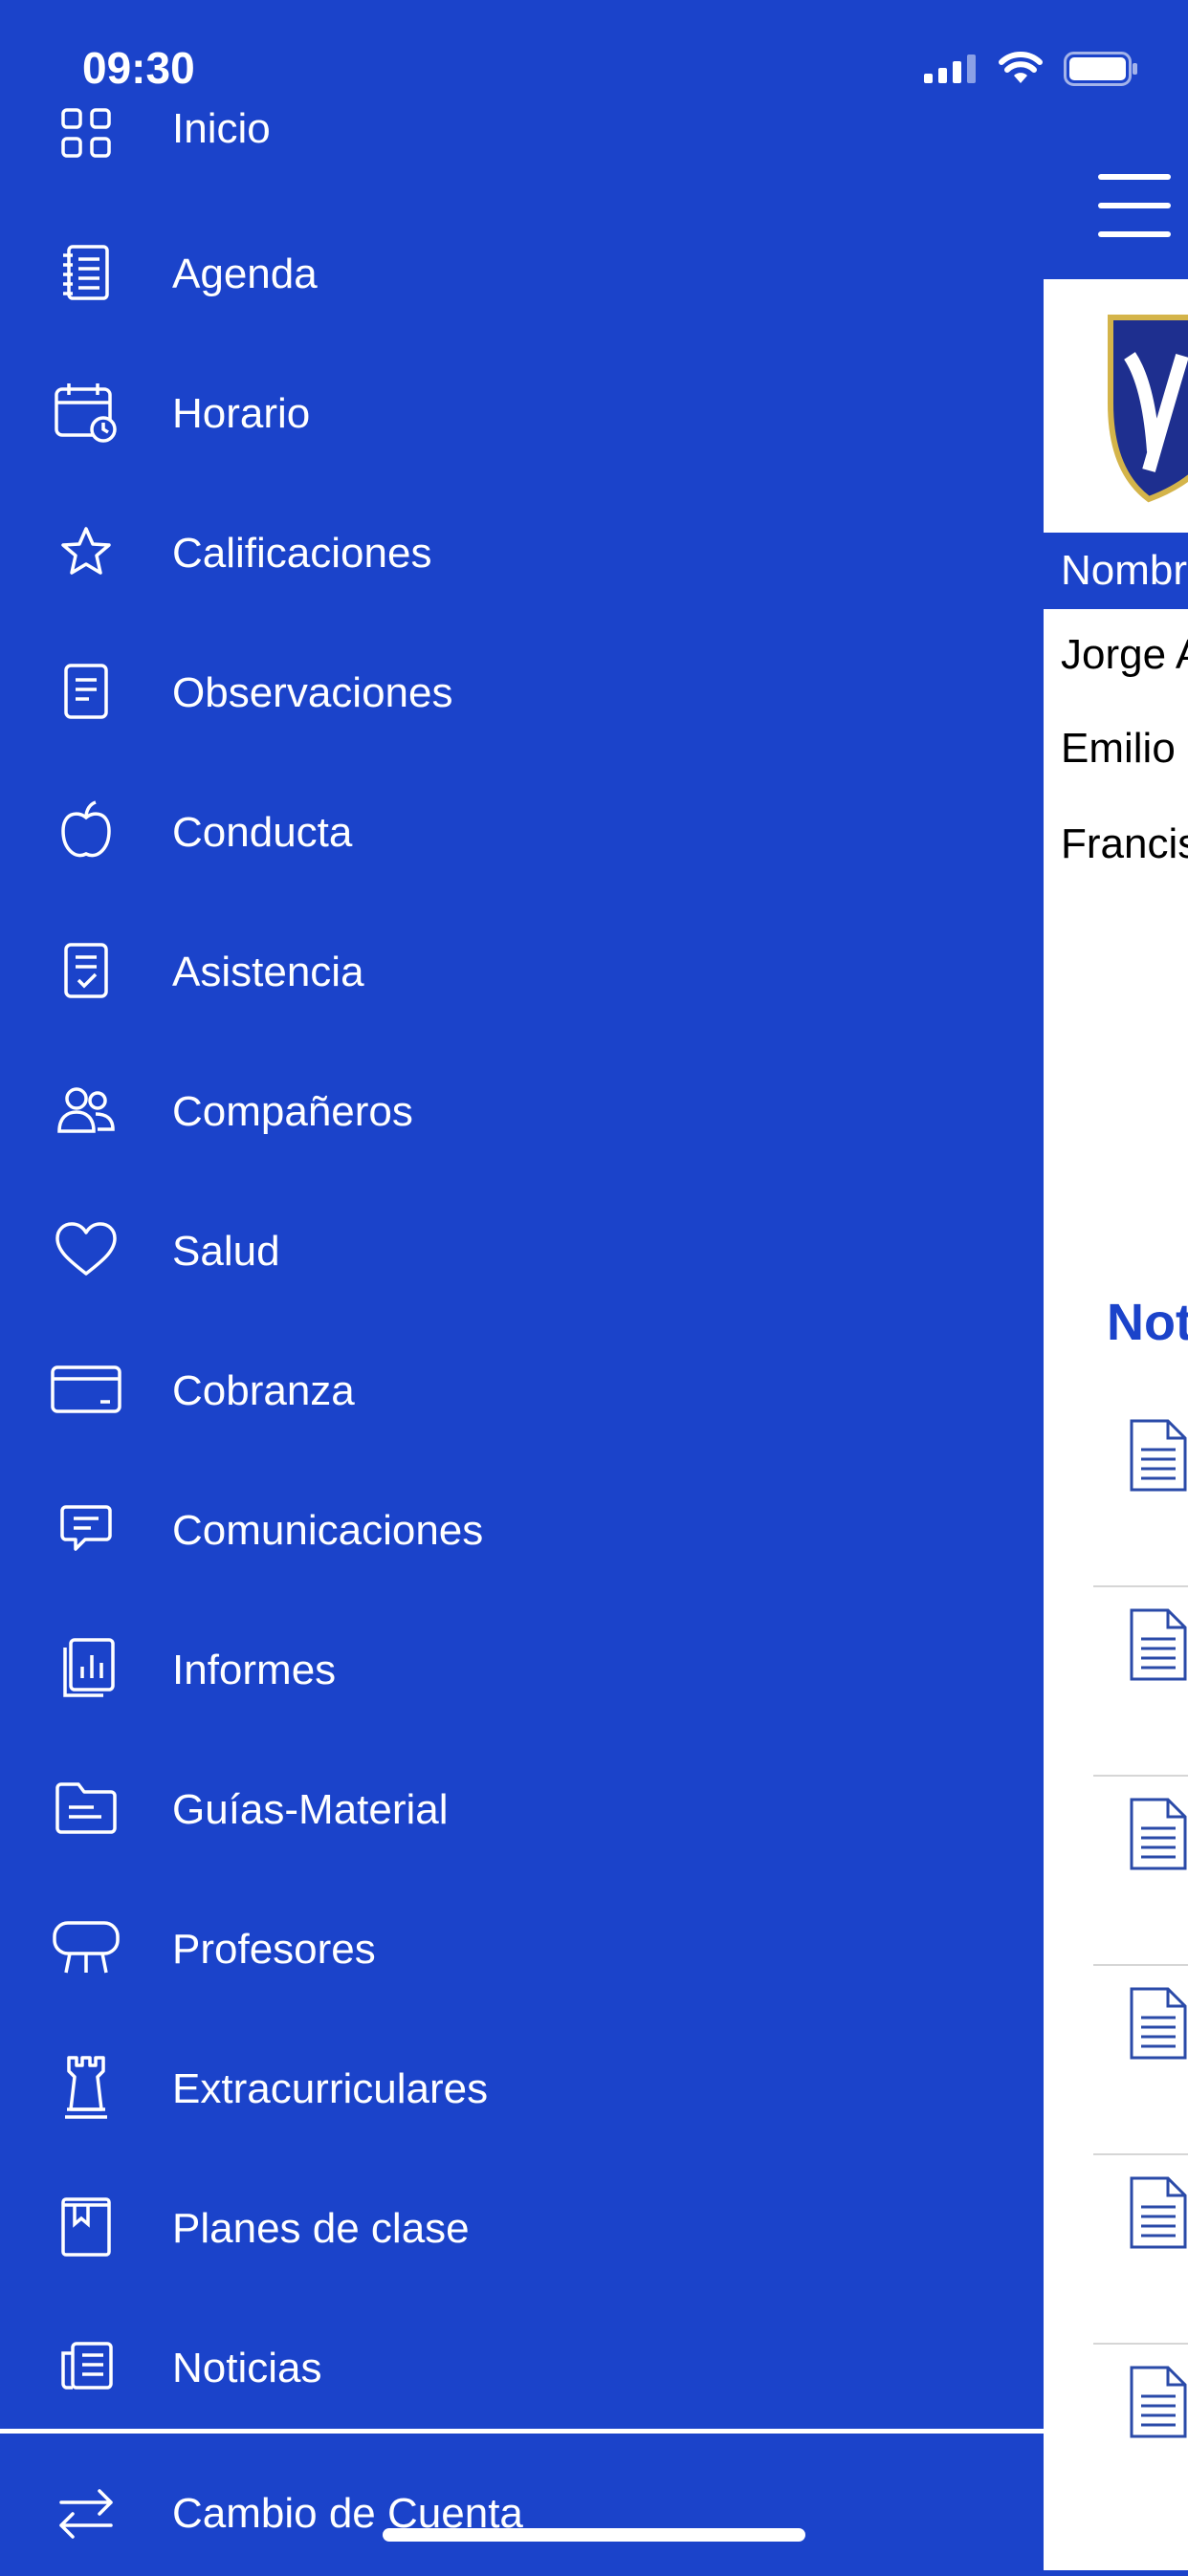  Describe the element at coordinates (292, 1111) in the screenshot. I see `menu-item-label: Compañeros` at that location.